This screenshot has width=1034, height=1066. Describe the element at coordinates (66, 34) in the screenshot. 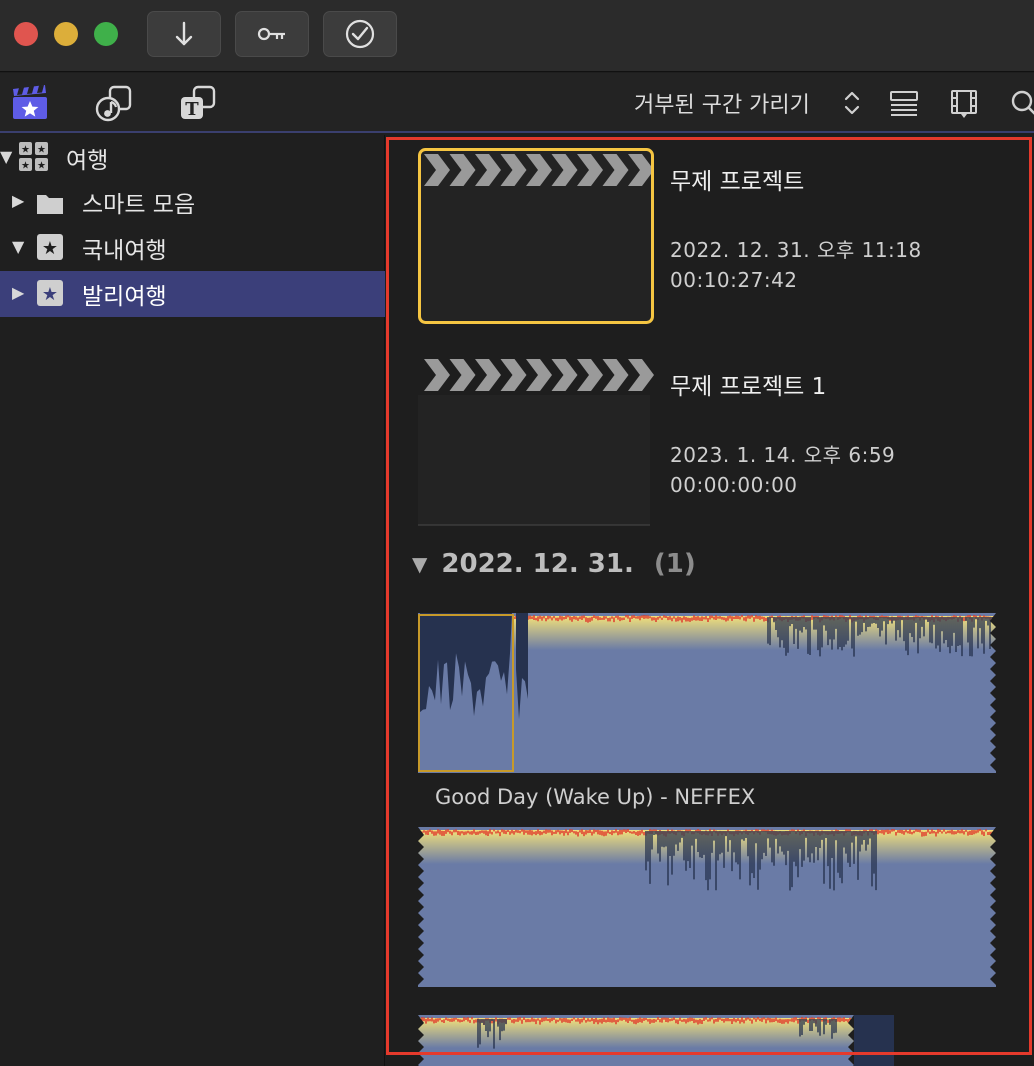

I see `minimize-window-button` at that location.